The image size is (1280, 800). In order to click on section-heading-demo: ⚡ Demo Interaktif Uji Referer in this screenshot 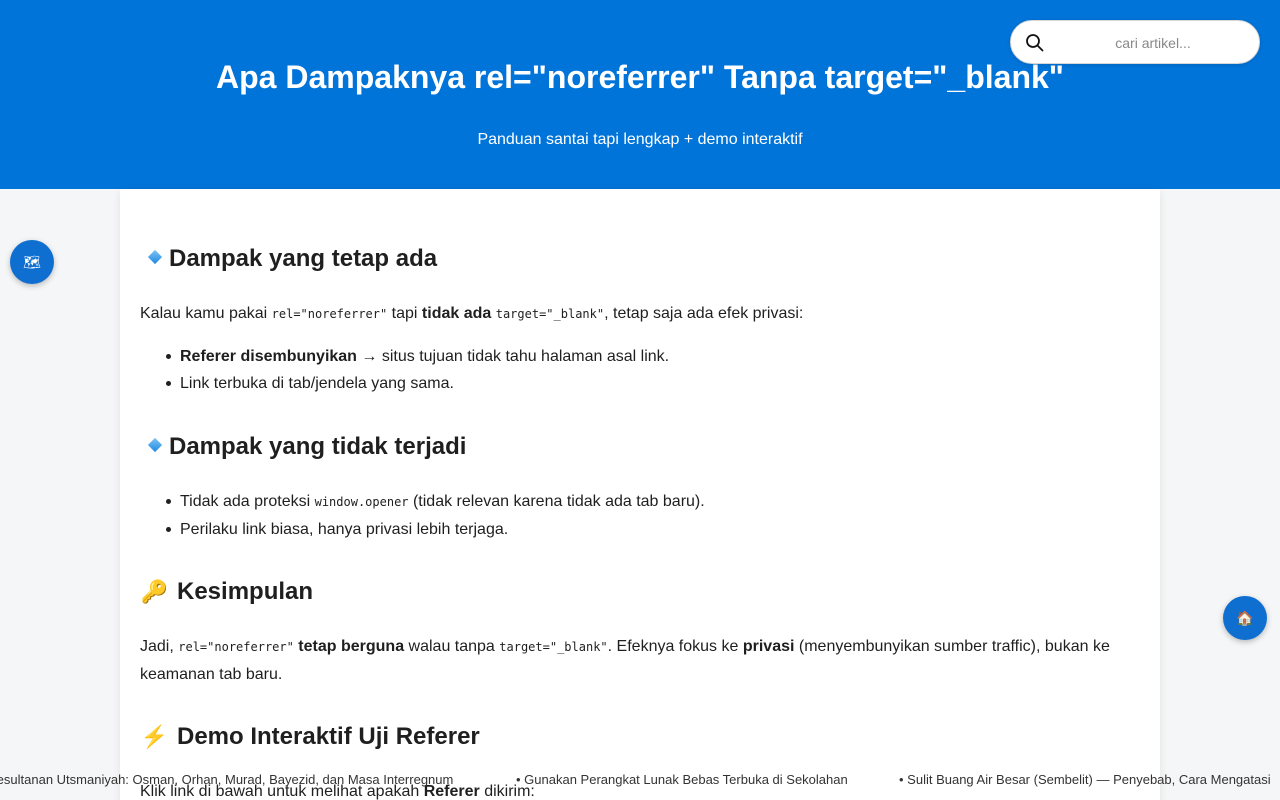, I will do `click(310, 736)`.